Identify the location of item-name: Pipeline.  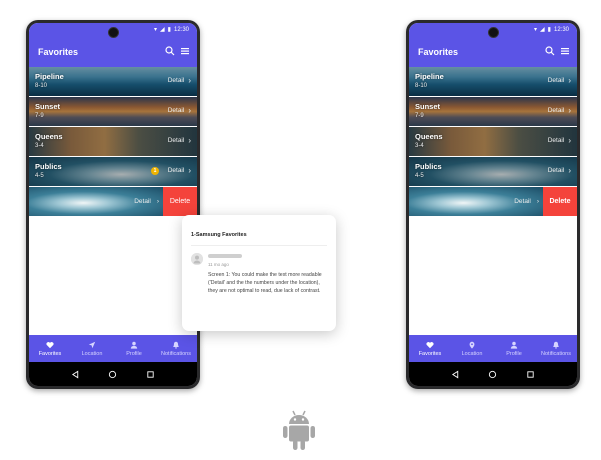
(429, 76).